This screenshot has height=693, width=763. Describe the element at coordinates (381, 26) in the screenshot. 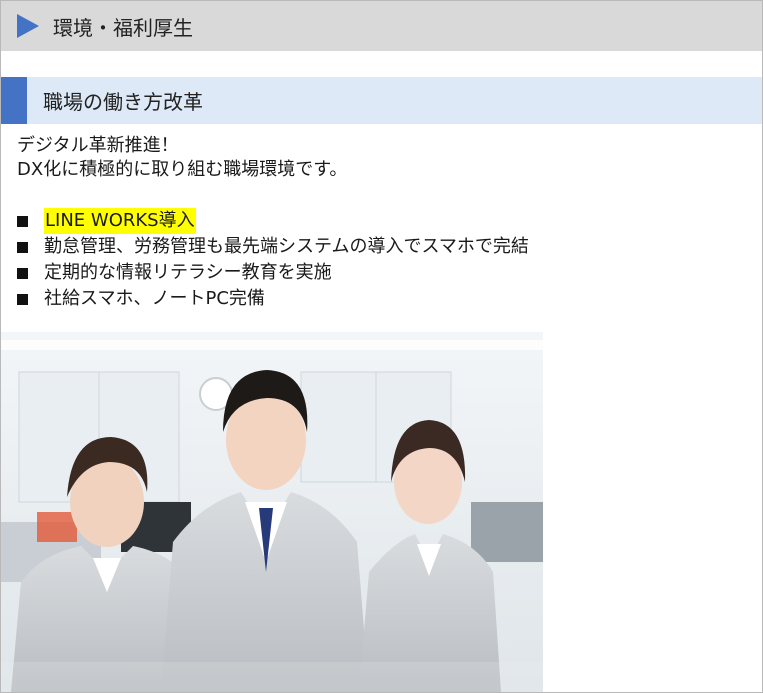

I see `section-header: 環境・福利厚生` at that location.